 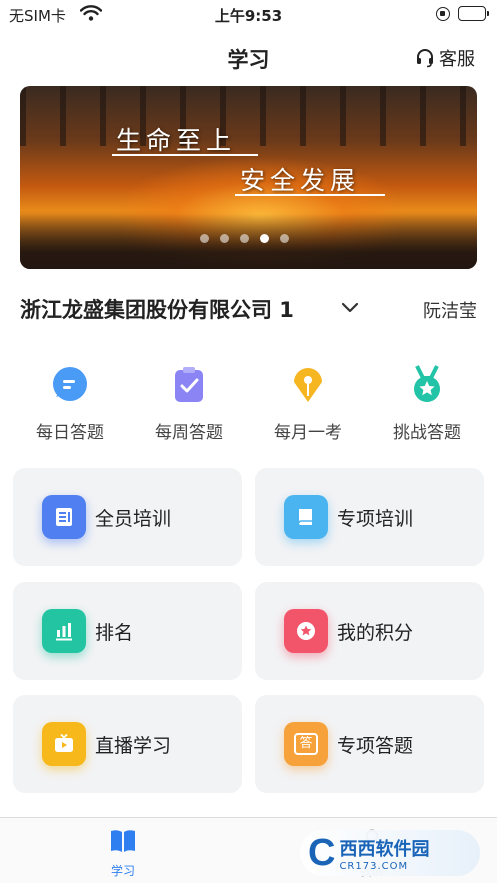 What do you see at coordinates (375, 633) in the screenshot?
I see `card-label: 我的积分` at bounding box center [375, 633].